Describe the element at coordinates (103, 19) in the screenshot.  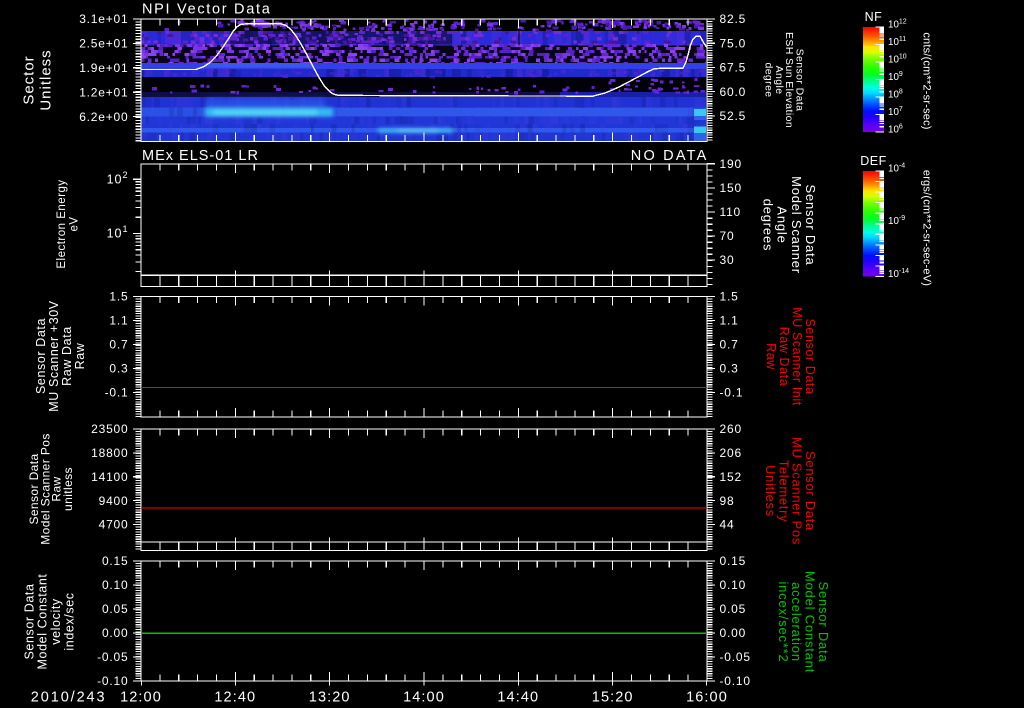
I see `svg-text: 3.1e+01` at that location.